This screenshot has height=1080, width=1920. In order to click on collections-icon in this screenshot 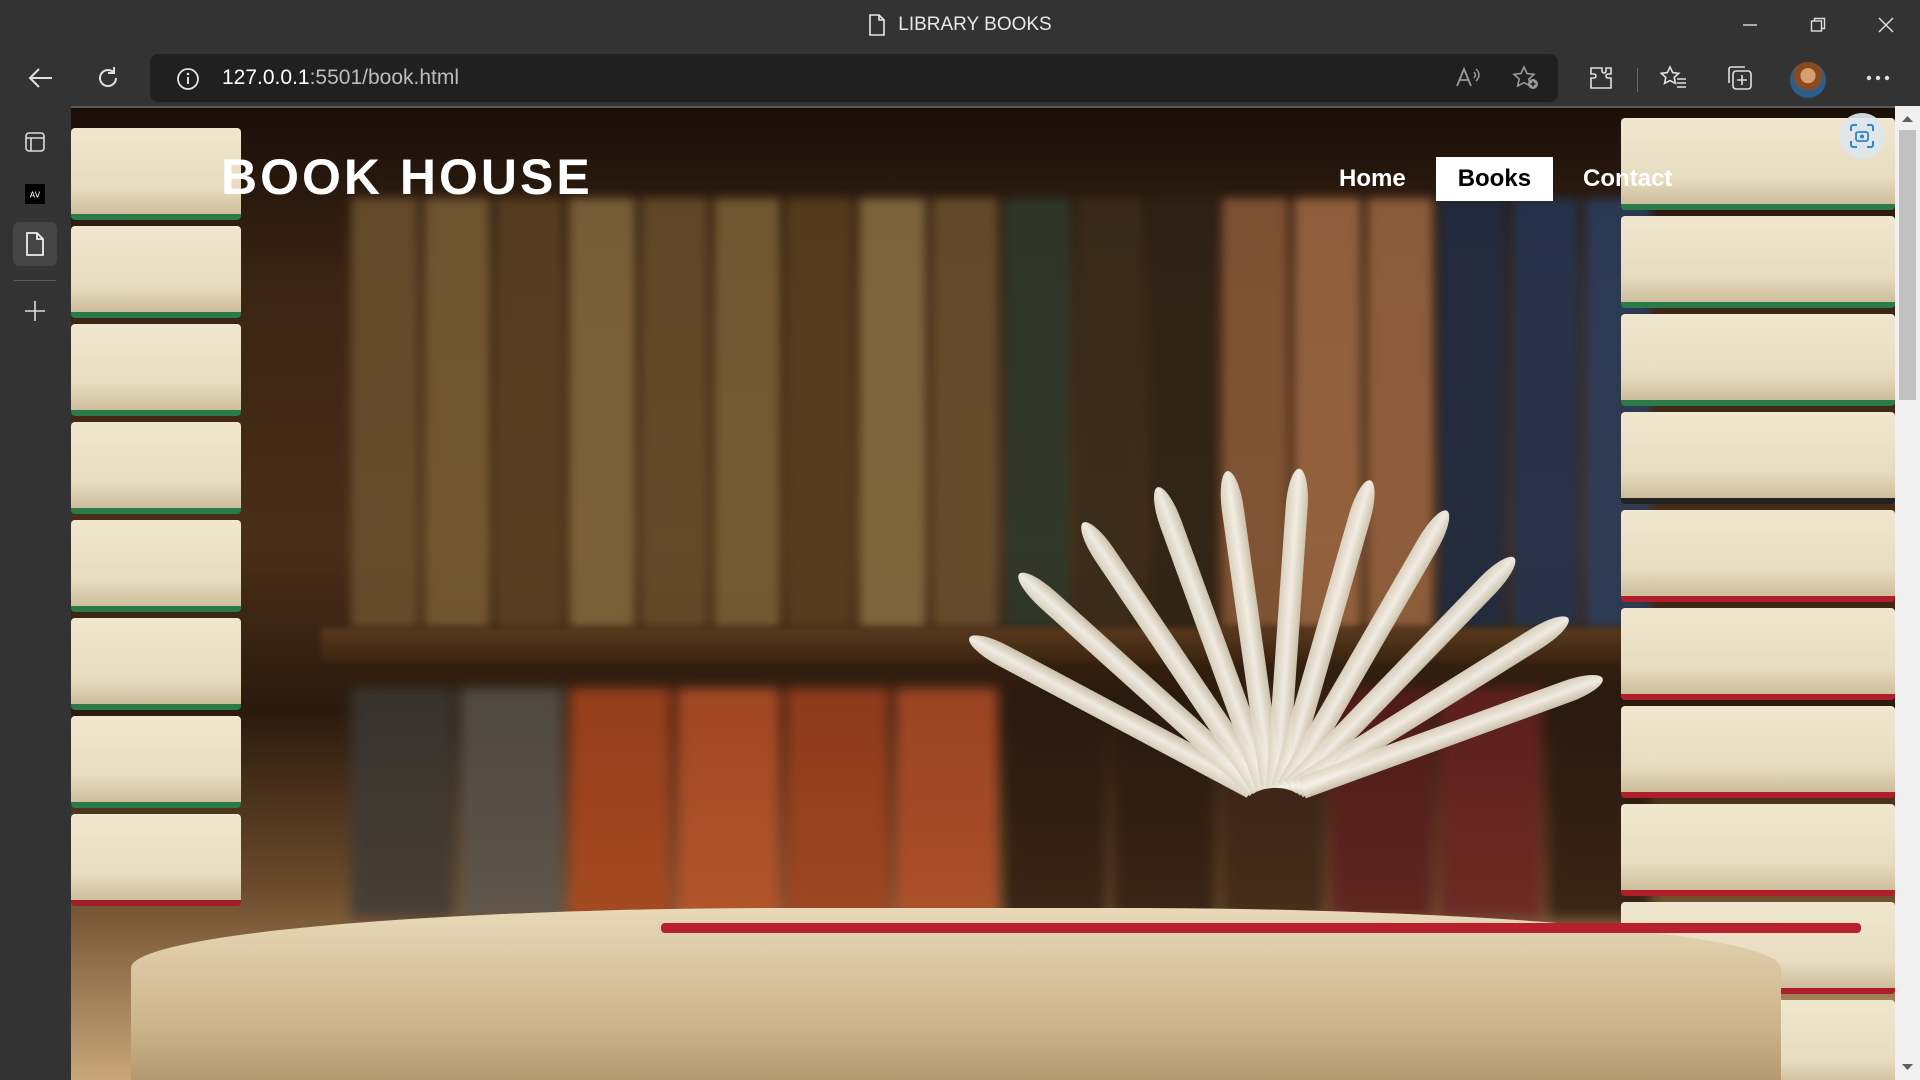, I will do `click(1740, 78)`.